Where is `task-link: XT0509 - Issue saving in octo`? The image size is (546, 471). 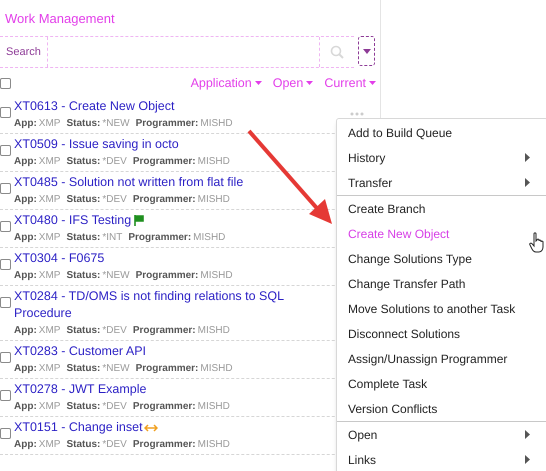
task-link: XT0509 - Issue saving in octo is located at coordinates (96, 144).